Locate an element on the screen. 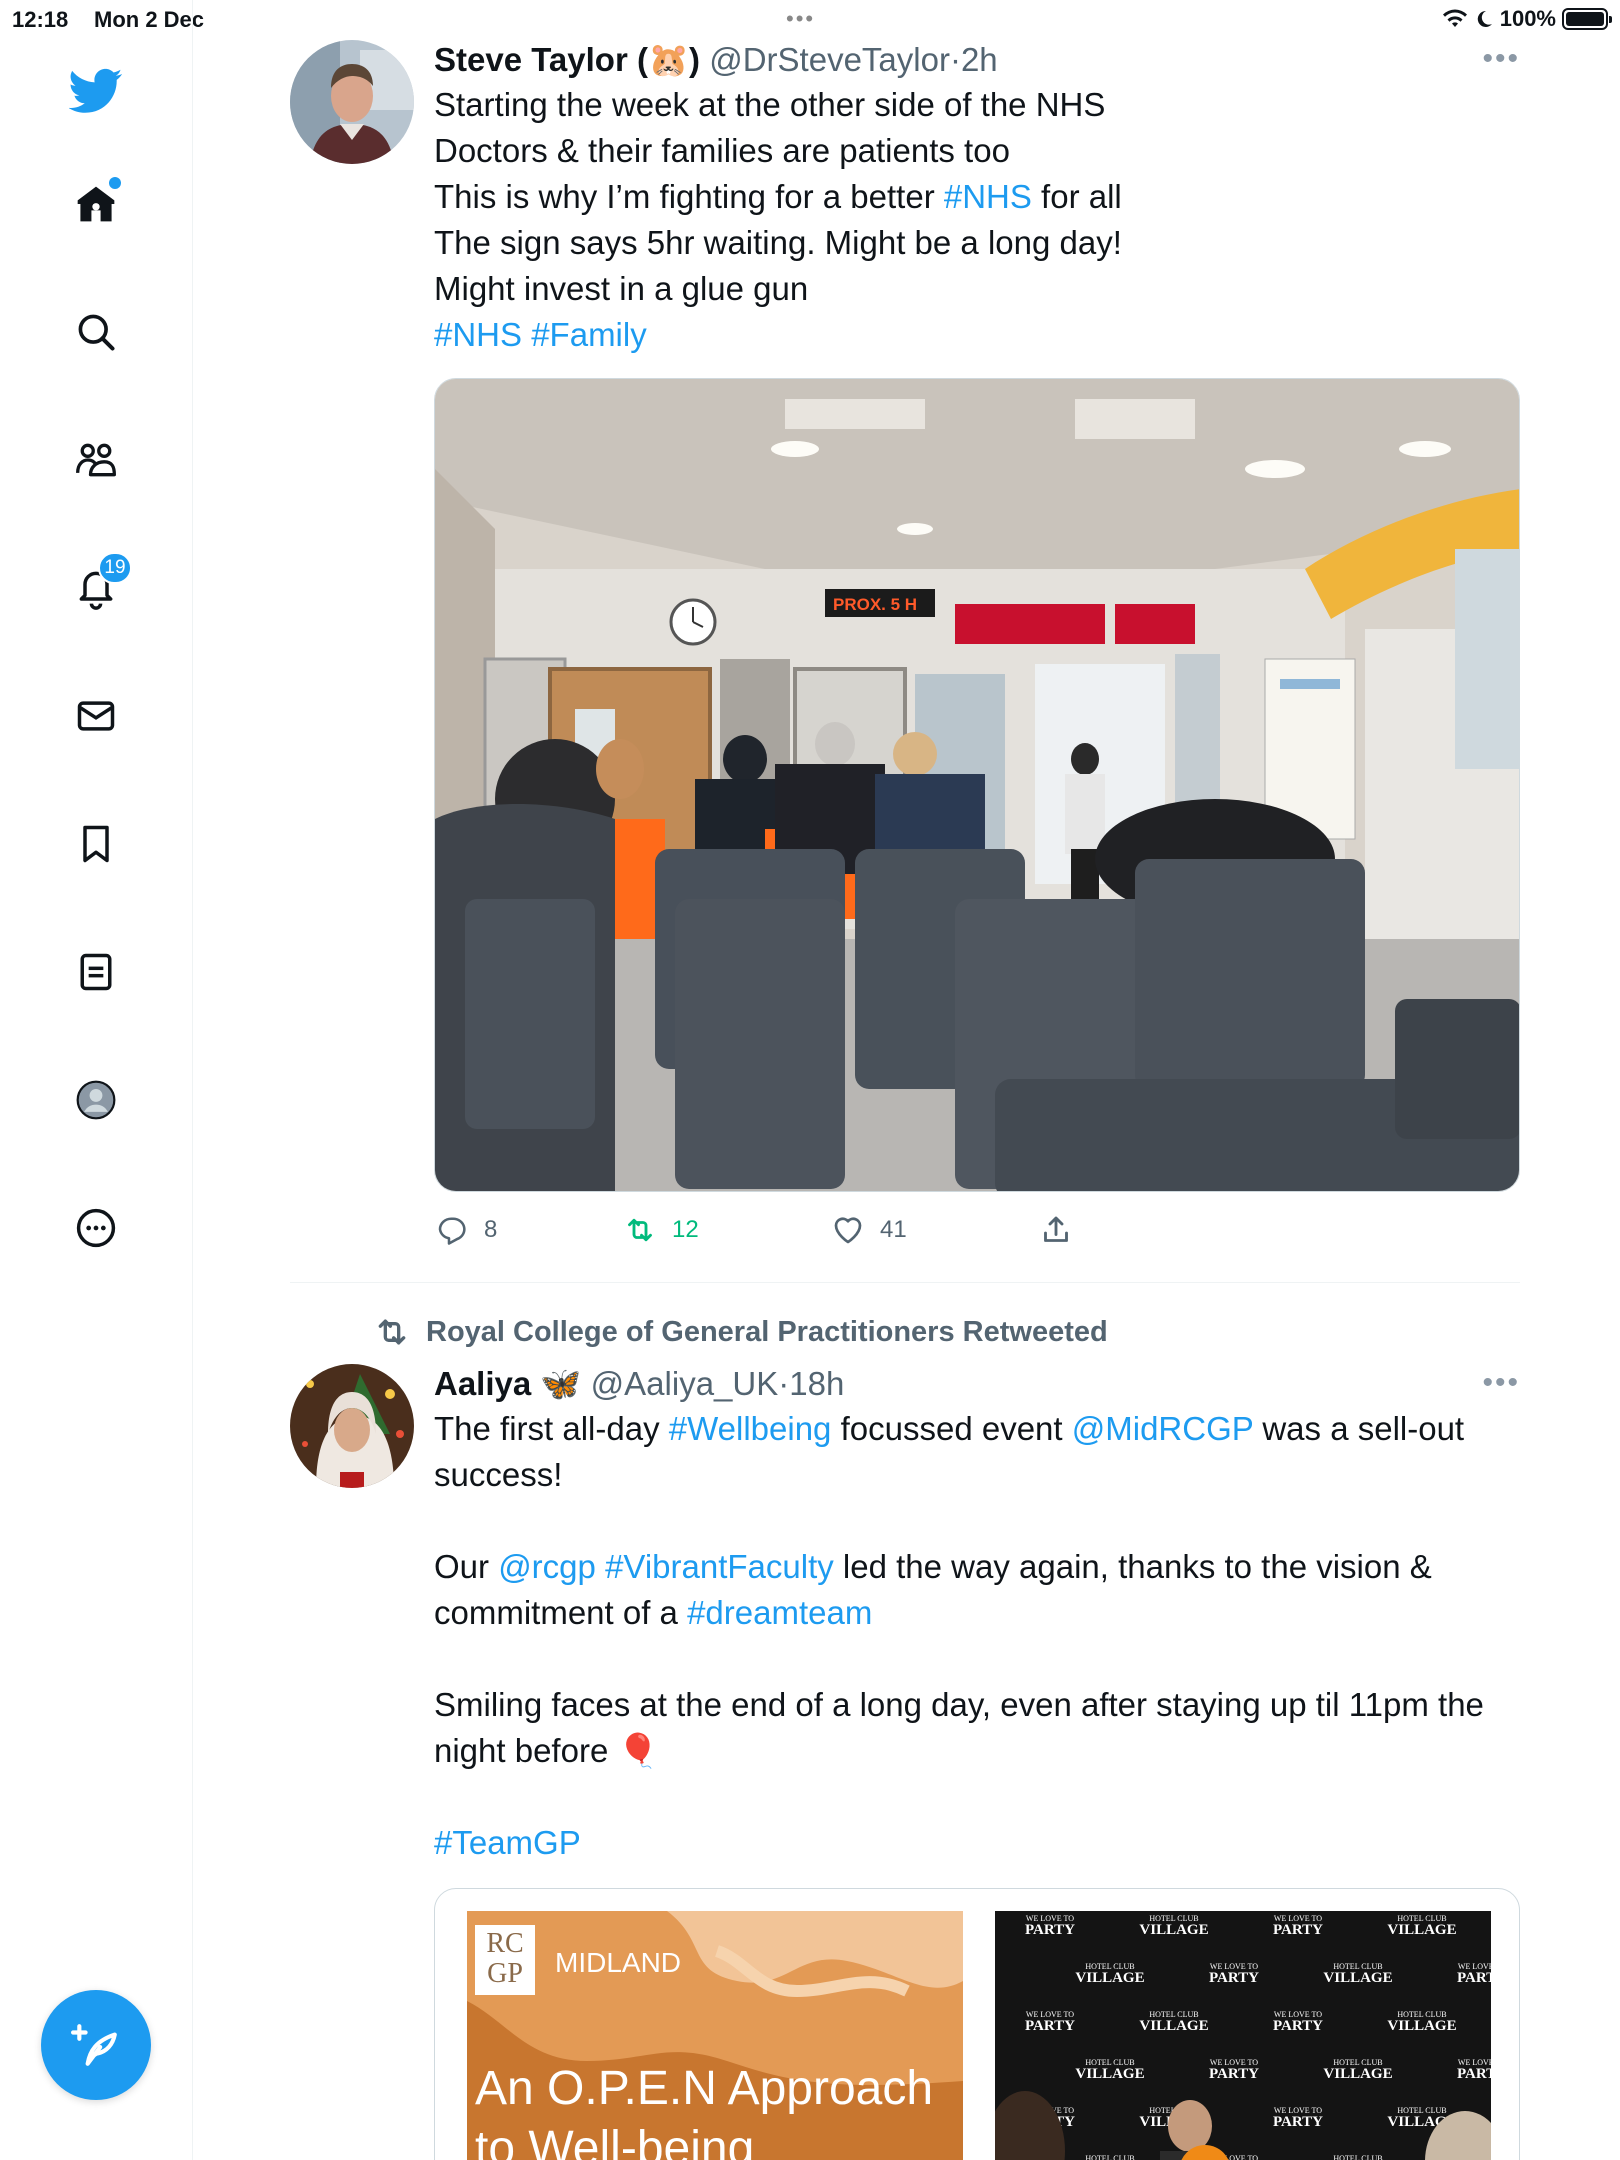  text-segment: Might invest in a glue gun is located at coordinates (621, 288).